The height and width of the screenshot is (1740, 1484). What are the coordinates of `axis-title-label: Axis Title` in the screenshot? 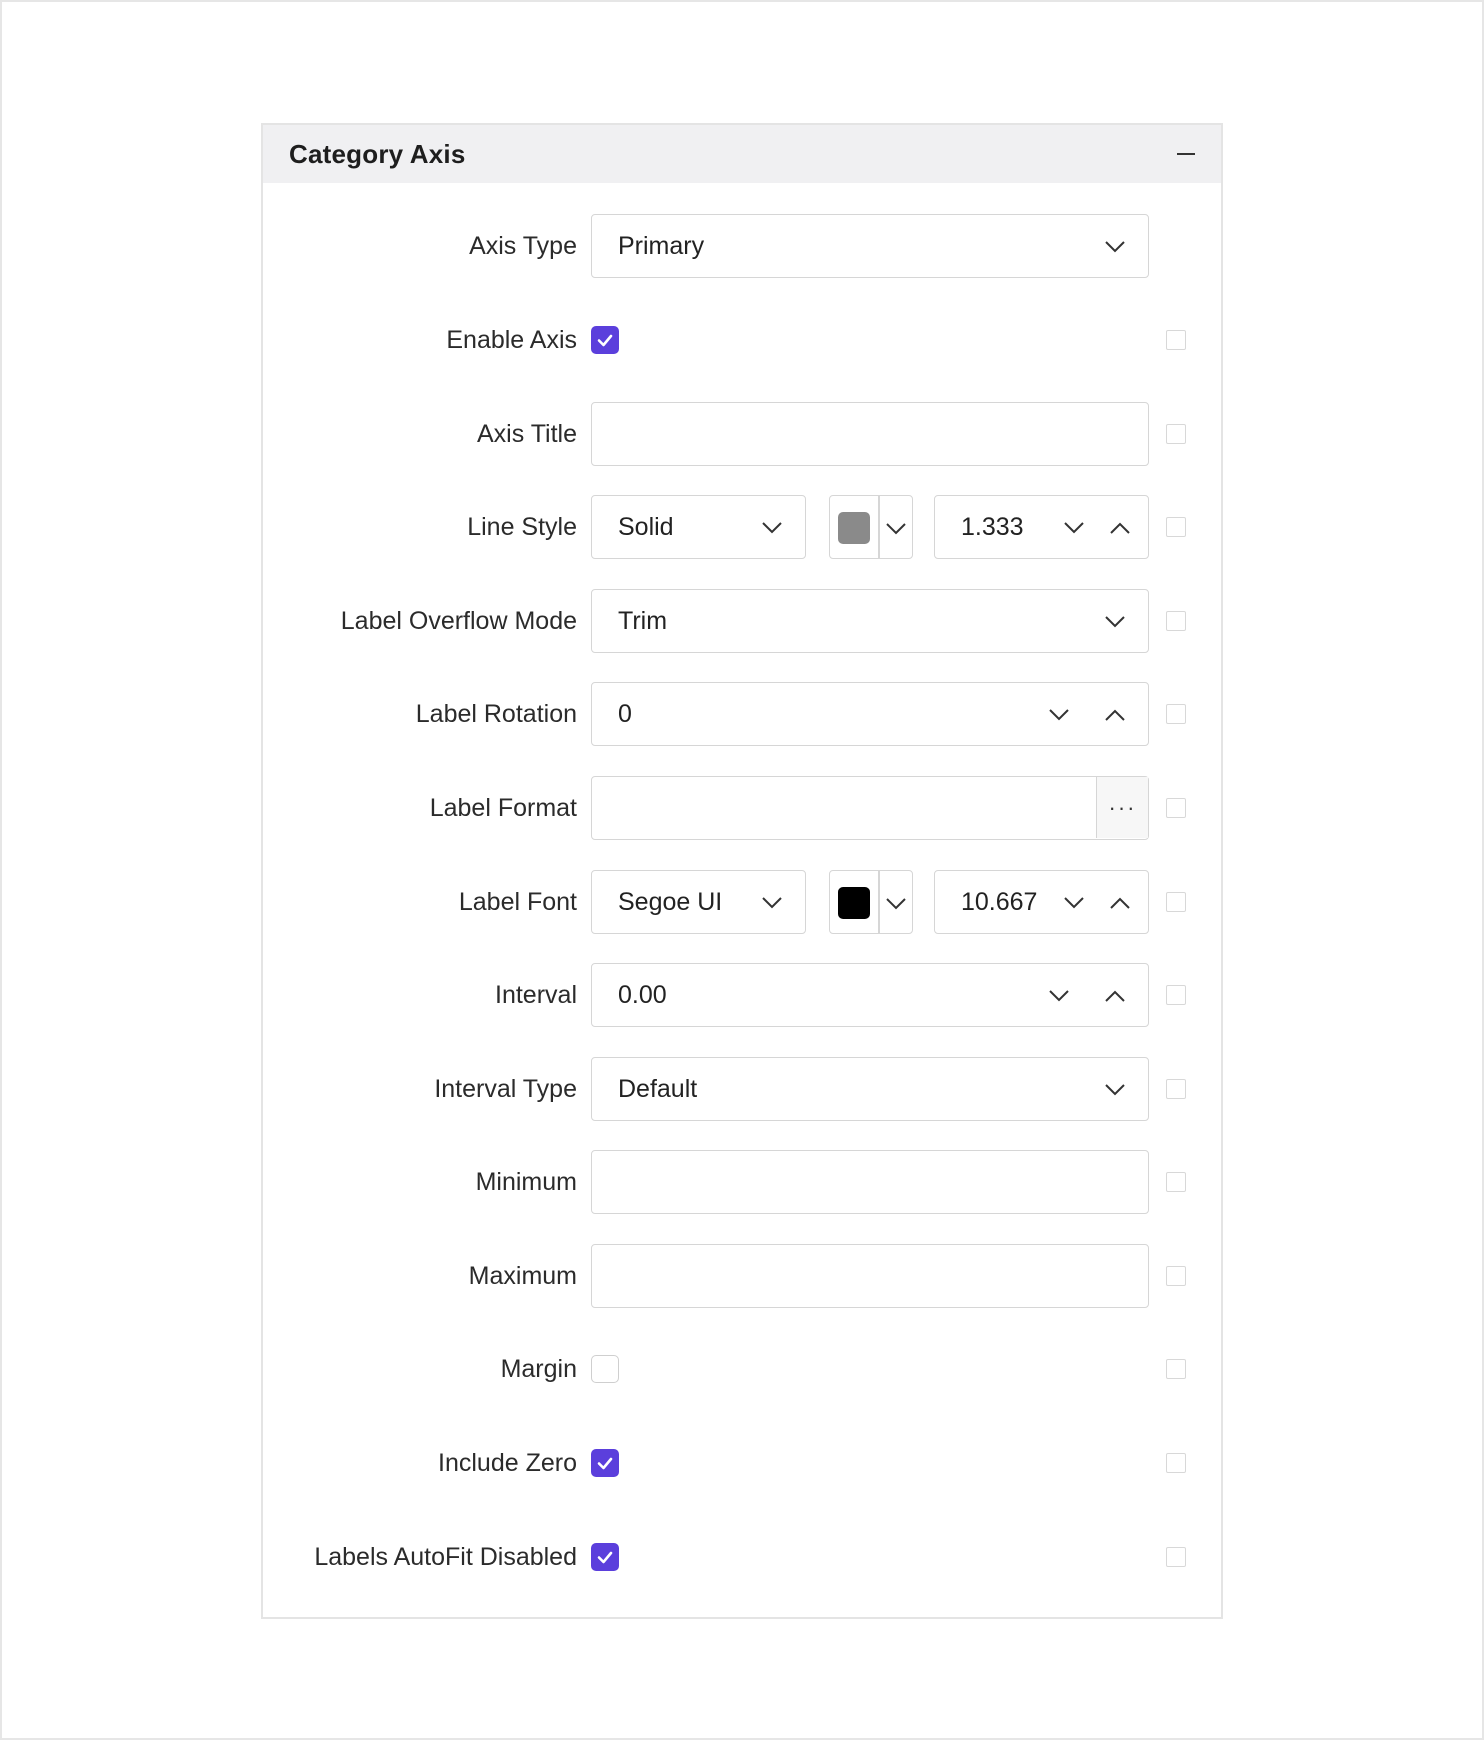 It's located at (526, 433).